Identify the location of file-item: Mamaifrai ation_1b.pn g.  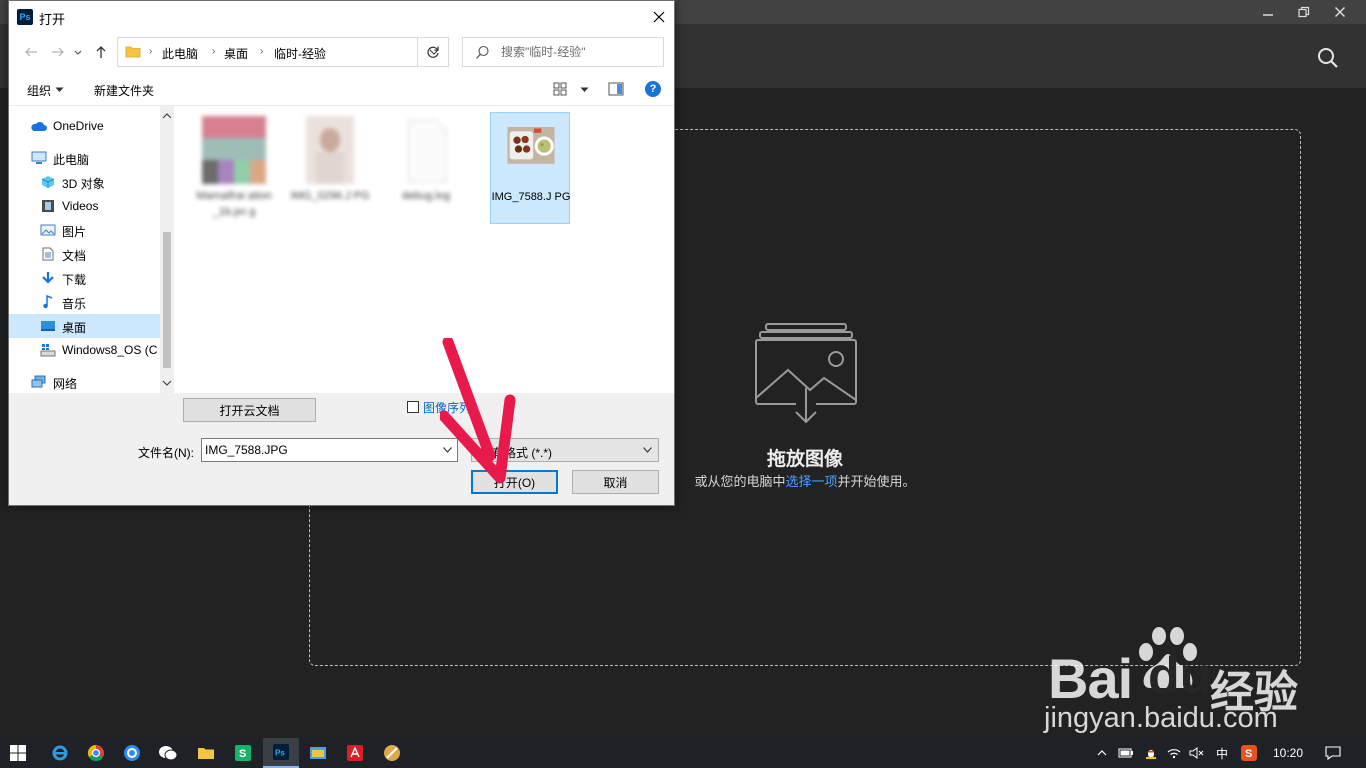
(234, 168).